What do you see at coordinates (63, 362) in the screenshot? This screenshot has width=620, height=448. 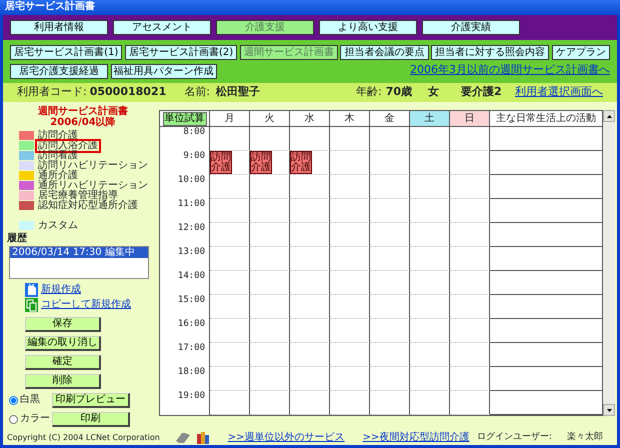 I see `action-button: 確定` at bounding box center [63, 362].